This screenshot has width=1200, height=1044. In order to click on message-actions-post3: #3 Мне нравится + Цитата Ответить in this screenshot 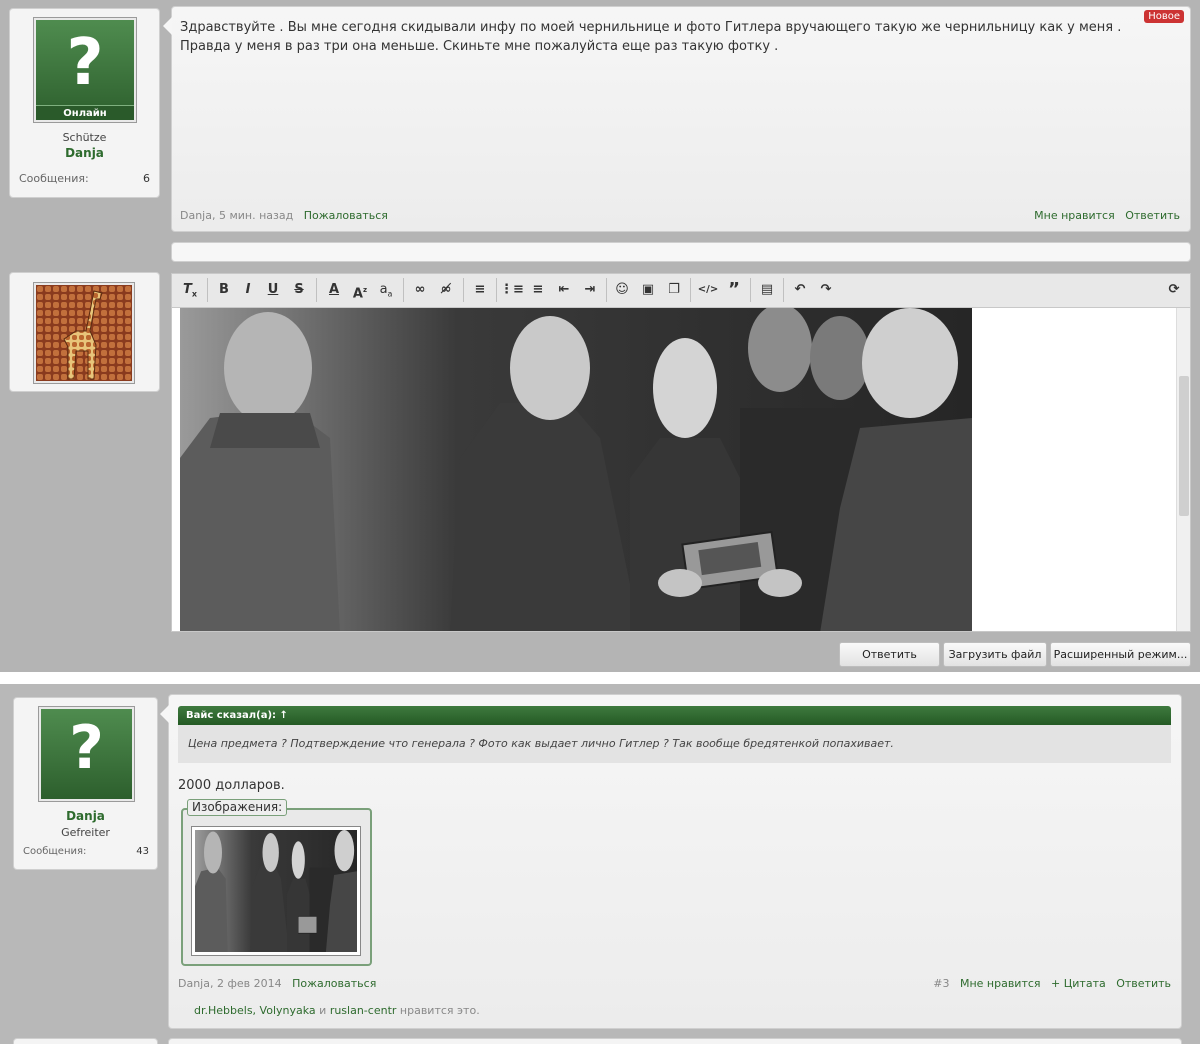, I will do `click(1052, 983)`.